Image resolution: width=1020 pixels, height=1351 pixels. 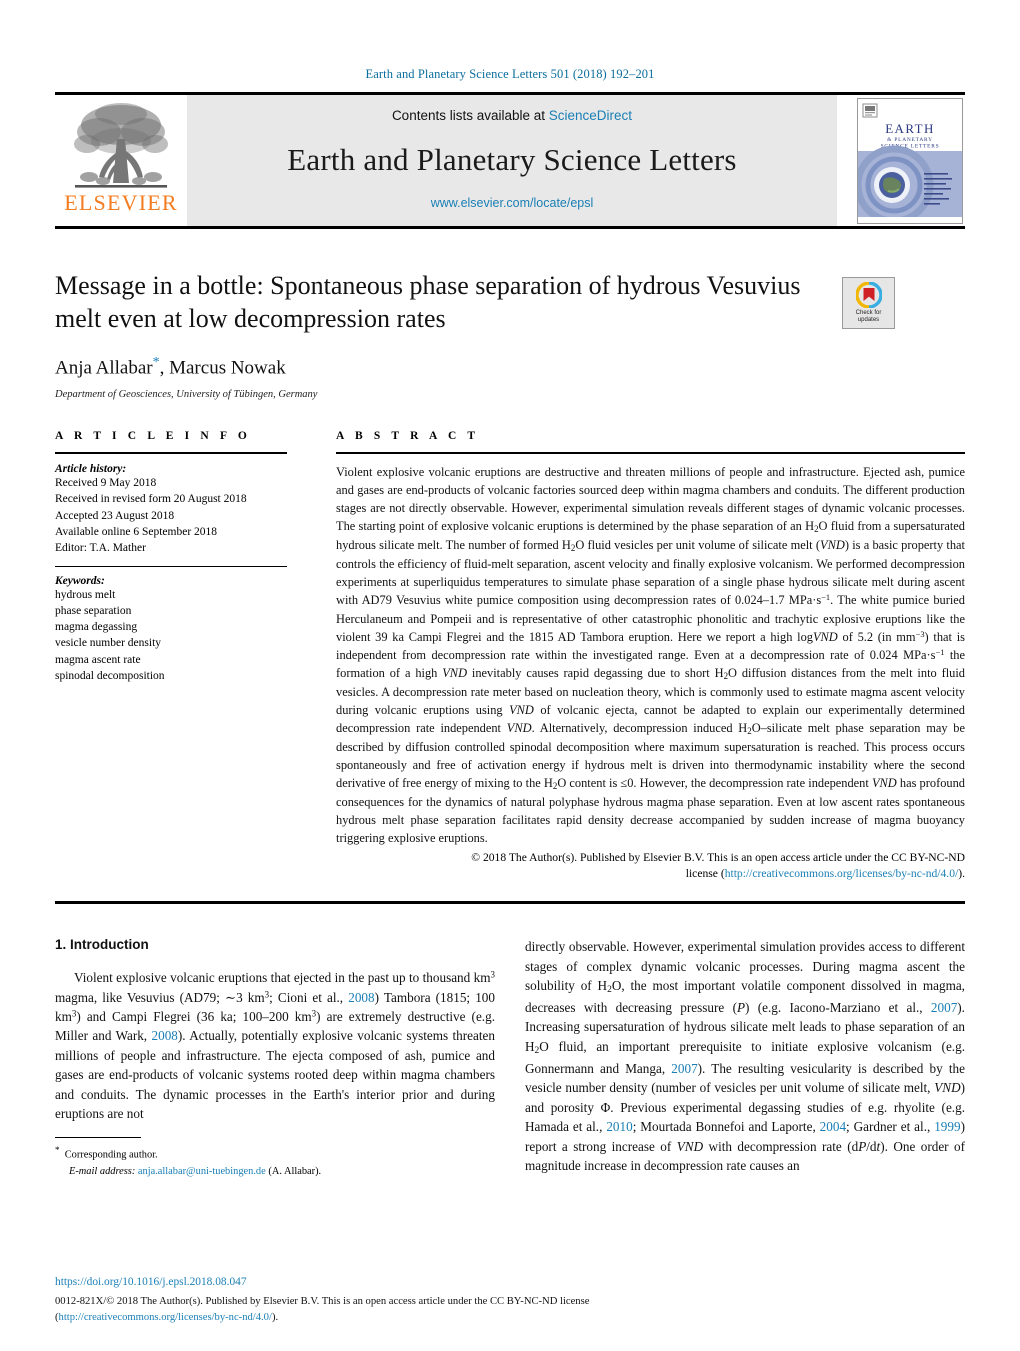 What do you see at coordinates (98, 1138) in the screenshot?
I see `footnote-rule` at bounding box center [98, 1138].